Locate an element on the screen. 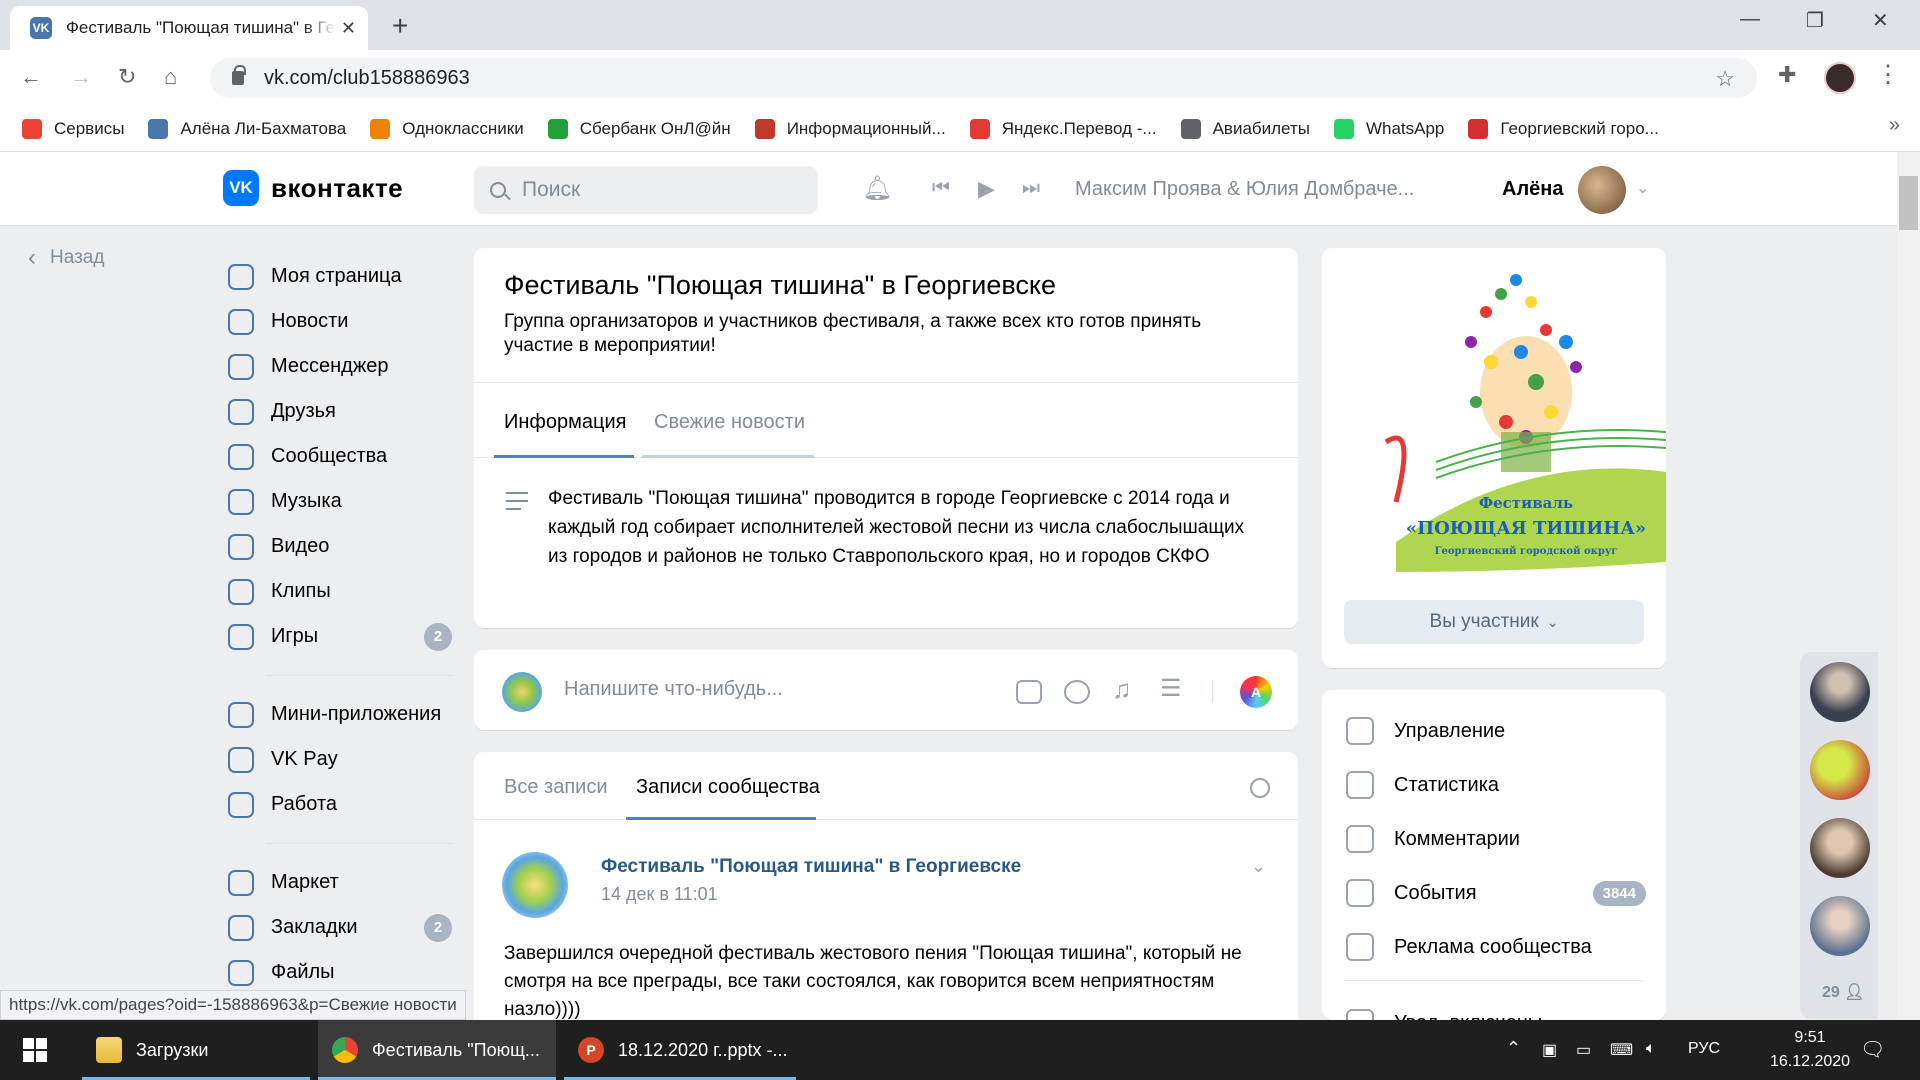 The width and height of the screenshot is (1920, 1080). bookmark-star-icon: ☆ is located at coordinates (1725, 79).